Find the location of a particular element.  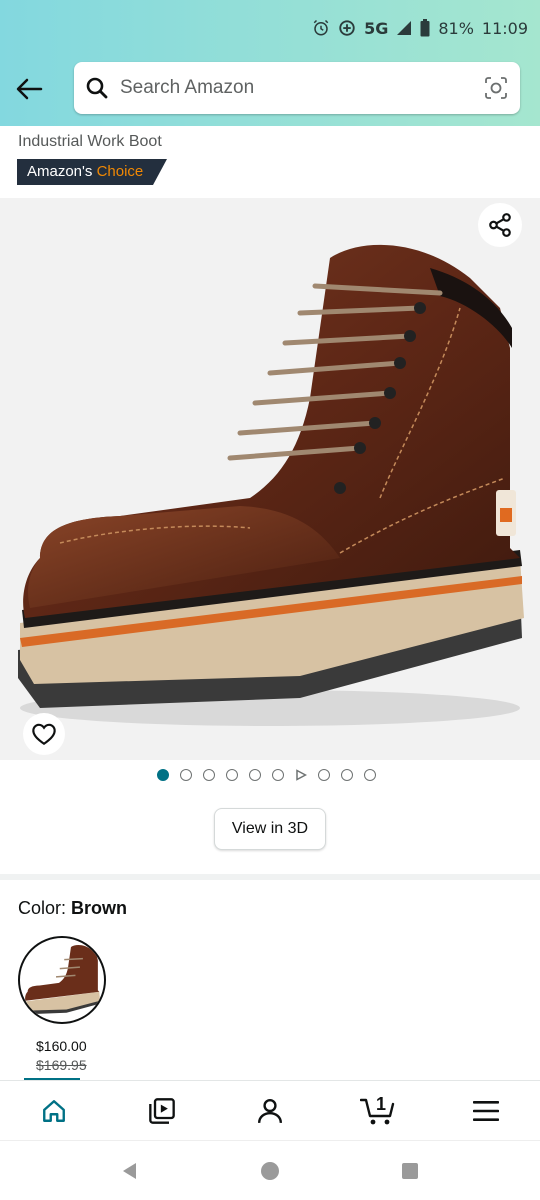

system-home-icon is located at coordinates (270, 1171).